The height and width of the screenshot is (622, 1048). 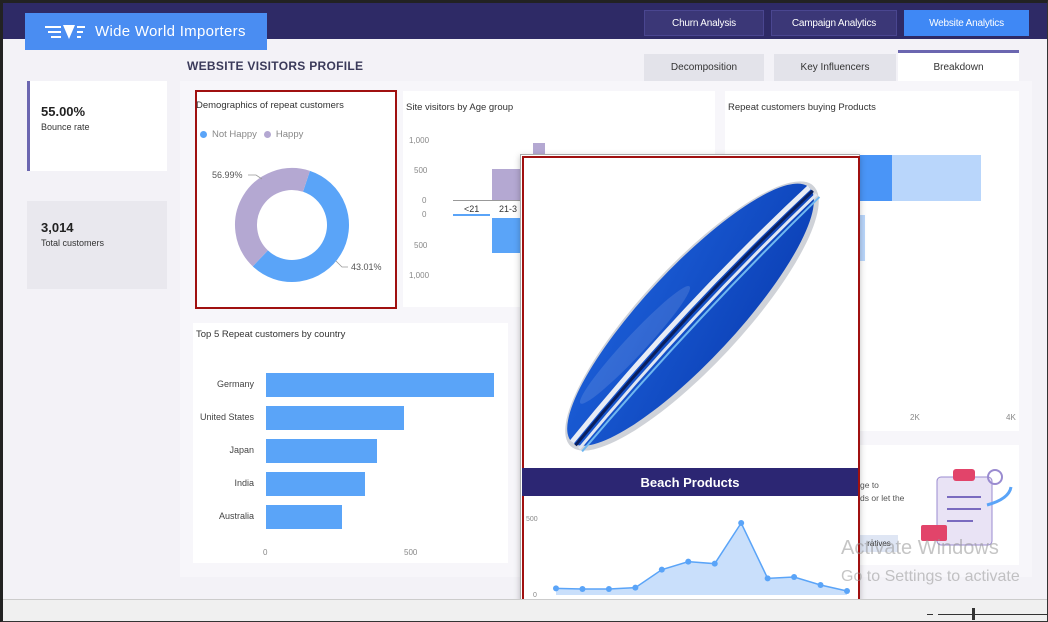 What do you see at coordinates (241, 450) in the screenshot?
I see `country-label: Japan` at bounding box center [241, 450].